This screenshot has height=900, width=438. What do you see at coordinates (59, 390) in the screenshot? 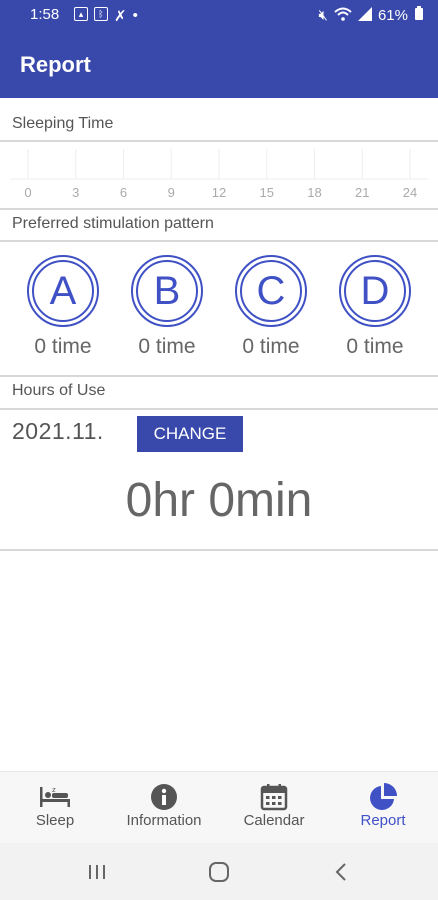
I see `hours-of-use-label: Hours of Use` at bounding box center [59, 390].